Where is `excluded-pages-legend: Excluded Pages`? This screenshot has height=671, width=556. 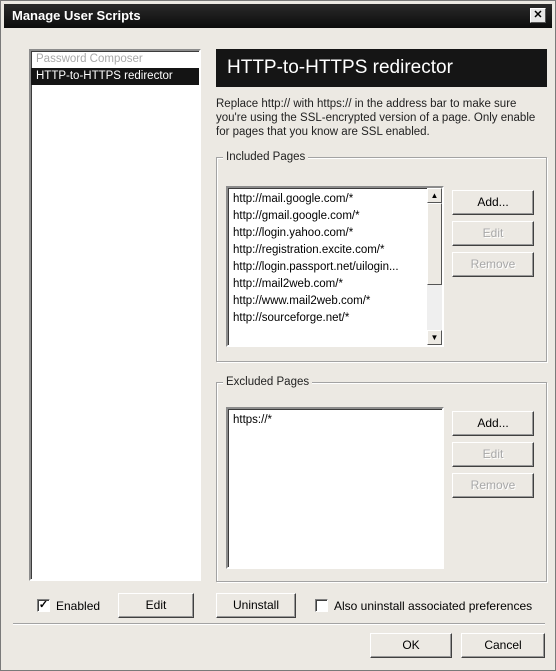
excluded-pages-legend: Excluded Pages is located at coordinates (268, 382).